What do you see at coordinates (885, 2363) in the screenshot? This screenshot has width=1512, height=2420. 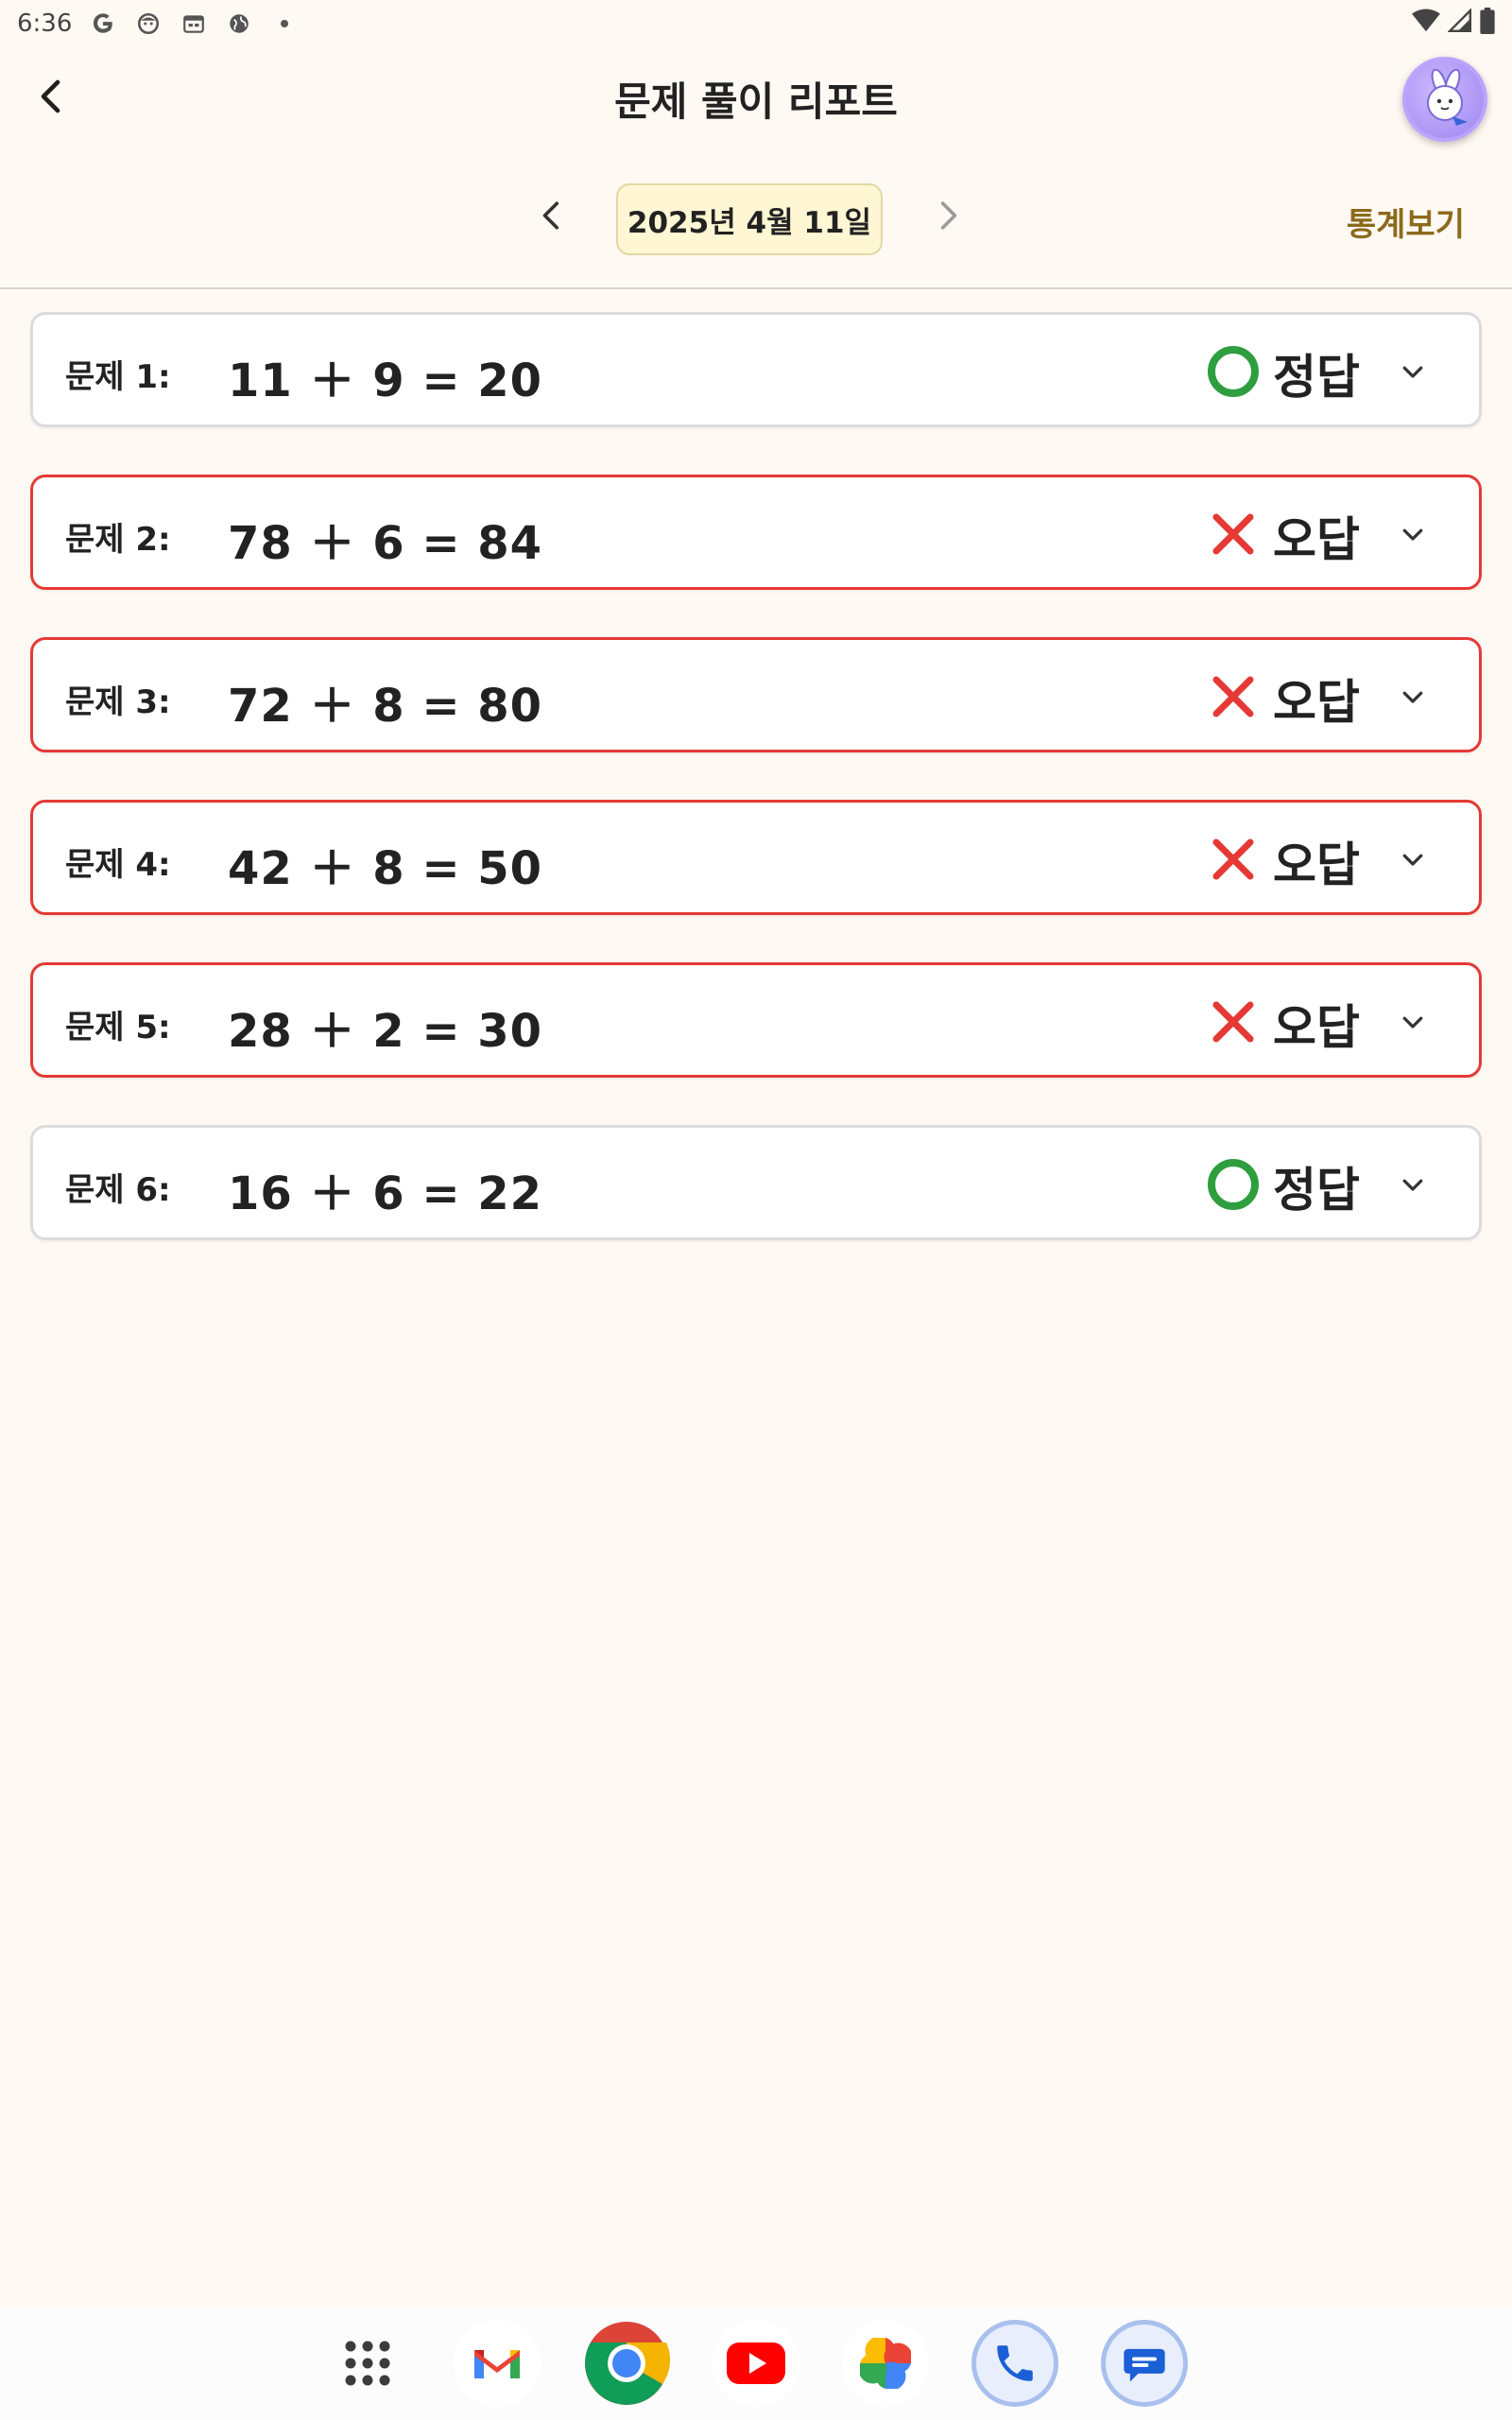 I see `photos-icon` at bounding box center [885, 2363].